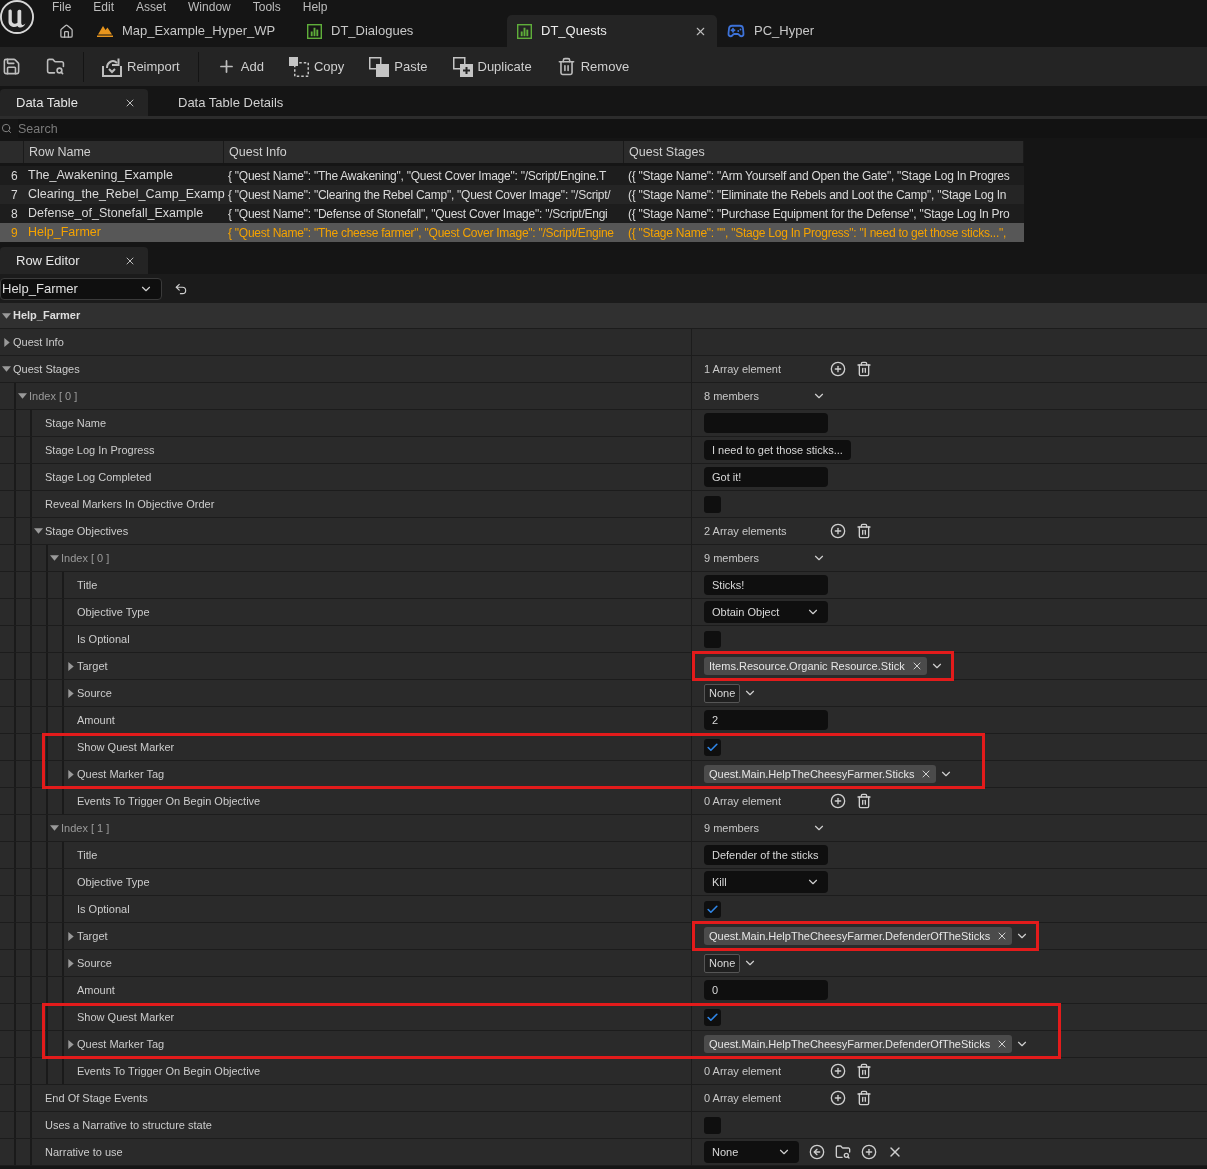 The width and height of the screenshot is (1207, 1169). What do you see at coordinates (766, 855) in the screenshot?
I see `text-field: Defender of the sticks` at bounding box center [766, 855].